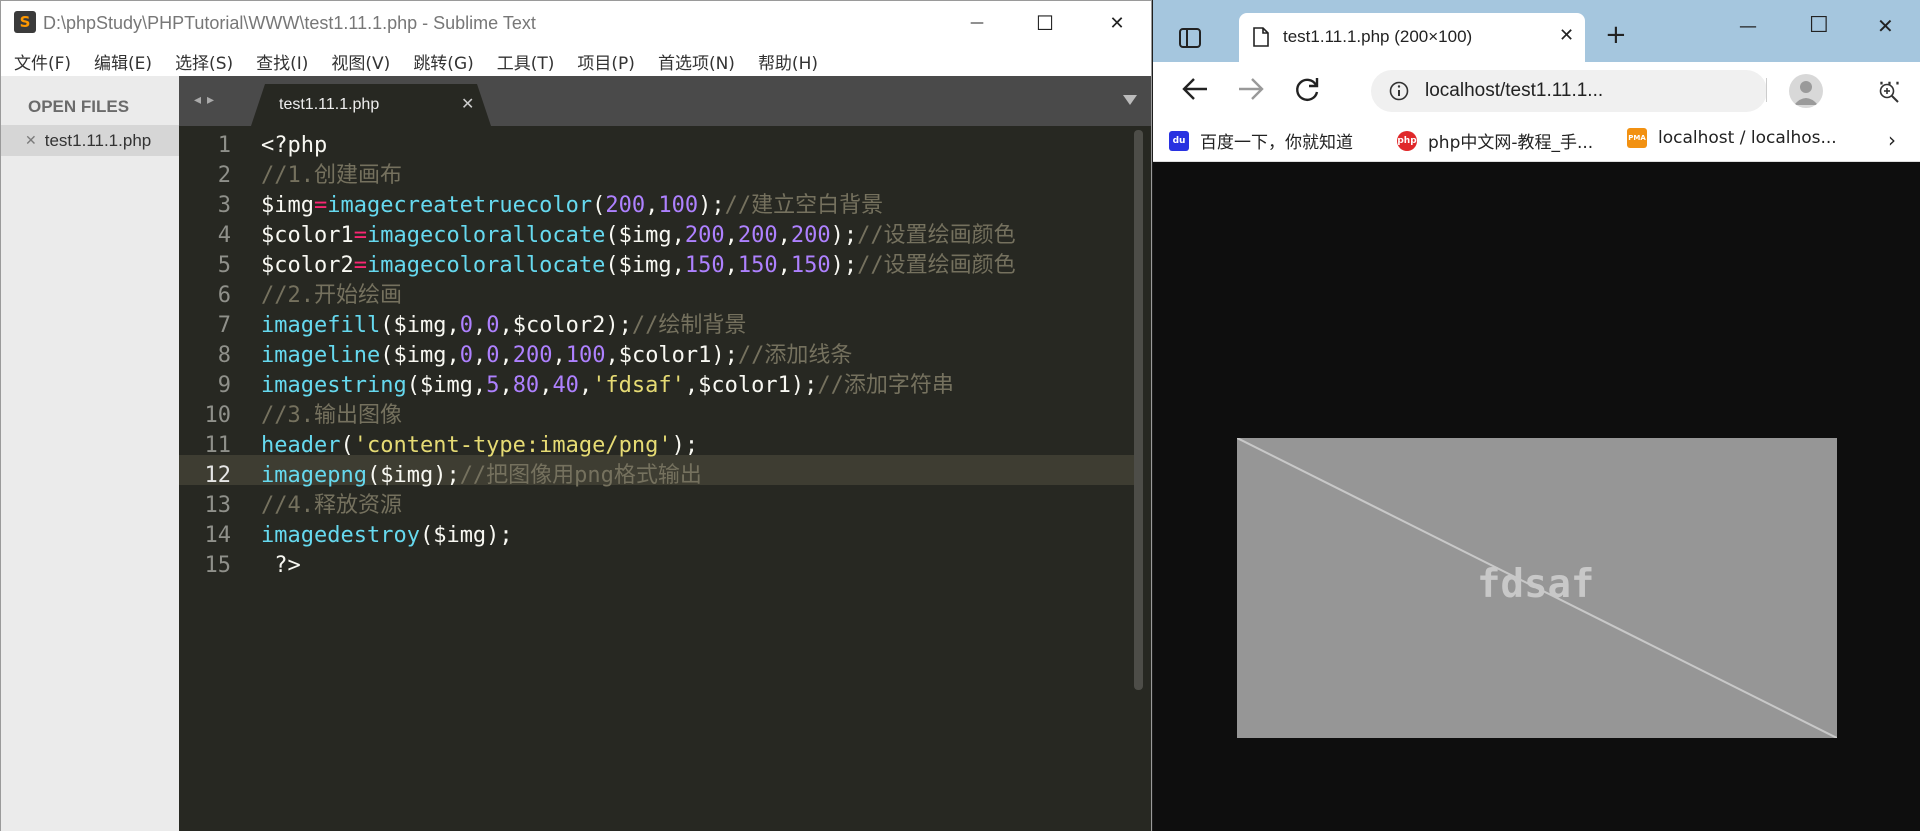 The image size is (1920, 831). What do you see at coordinates (224, 295) in the screenshot?
I see `line-number: 6` at bounding box center [224, 295].